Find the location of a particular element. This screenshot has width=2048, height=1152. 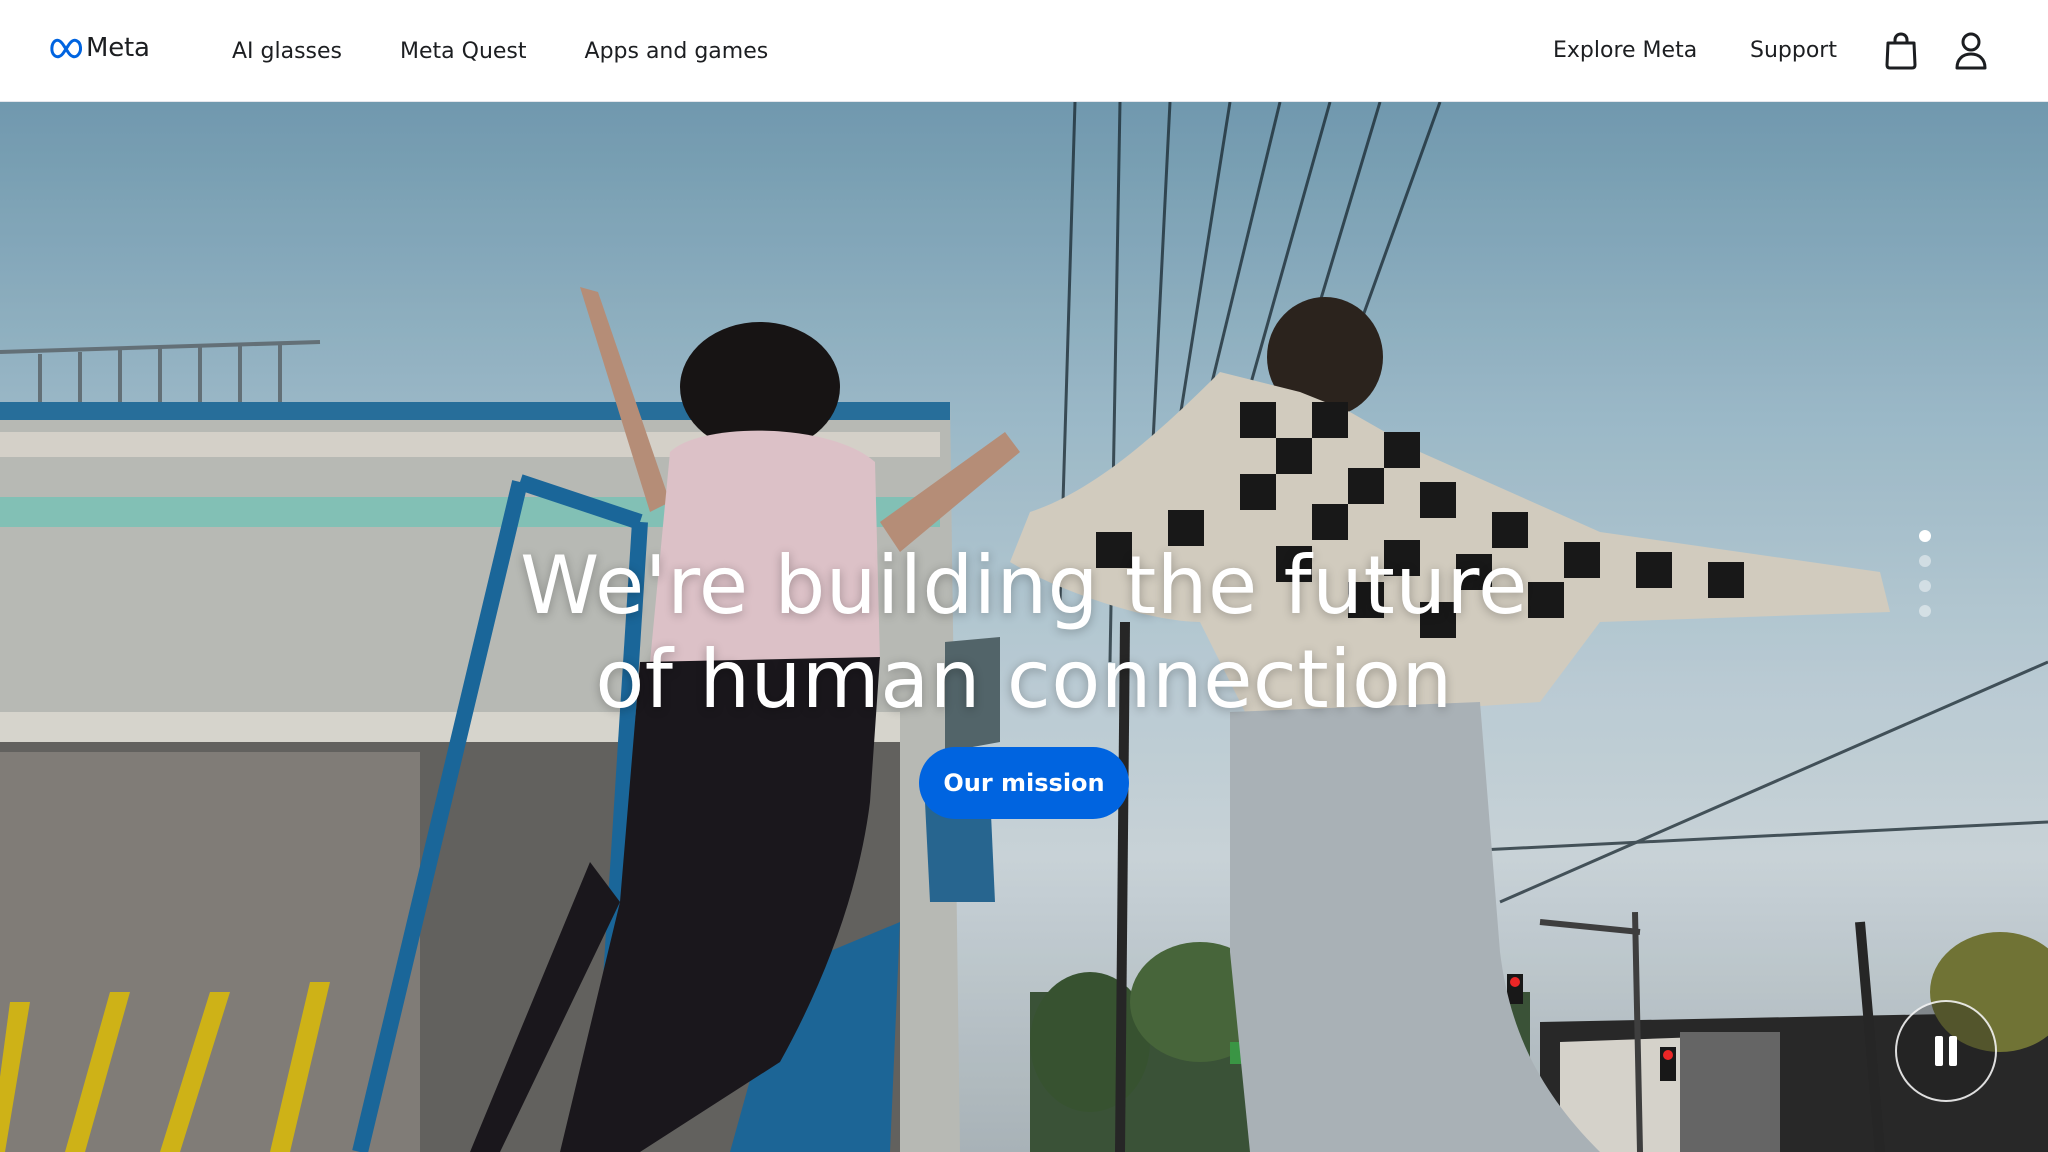

account-button is located at coordinates (1971, 51).